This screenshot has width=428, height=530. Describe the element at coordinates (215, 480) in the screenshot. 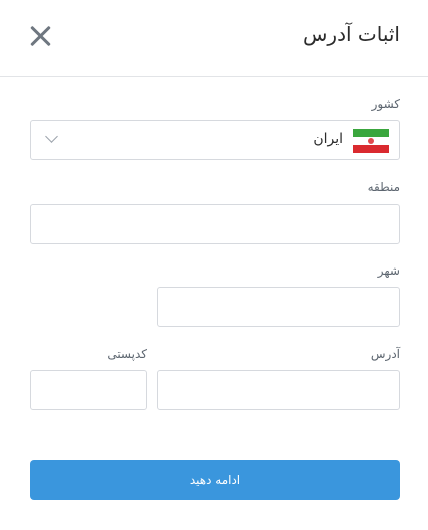

I see `continue-button: ادامه دهید` at that location.